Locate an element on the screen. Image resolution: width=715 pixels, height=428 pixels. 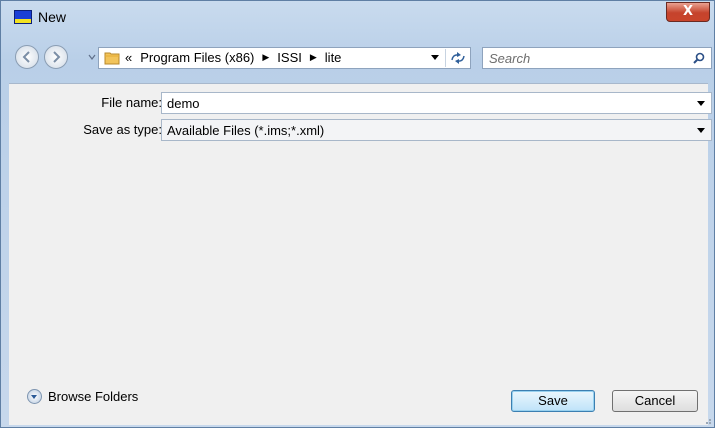
save-as-type-value: Available Files (*.ims;*.xml) is located at coordinates (246, 130).